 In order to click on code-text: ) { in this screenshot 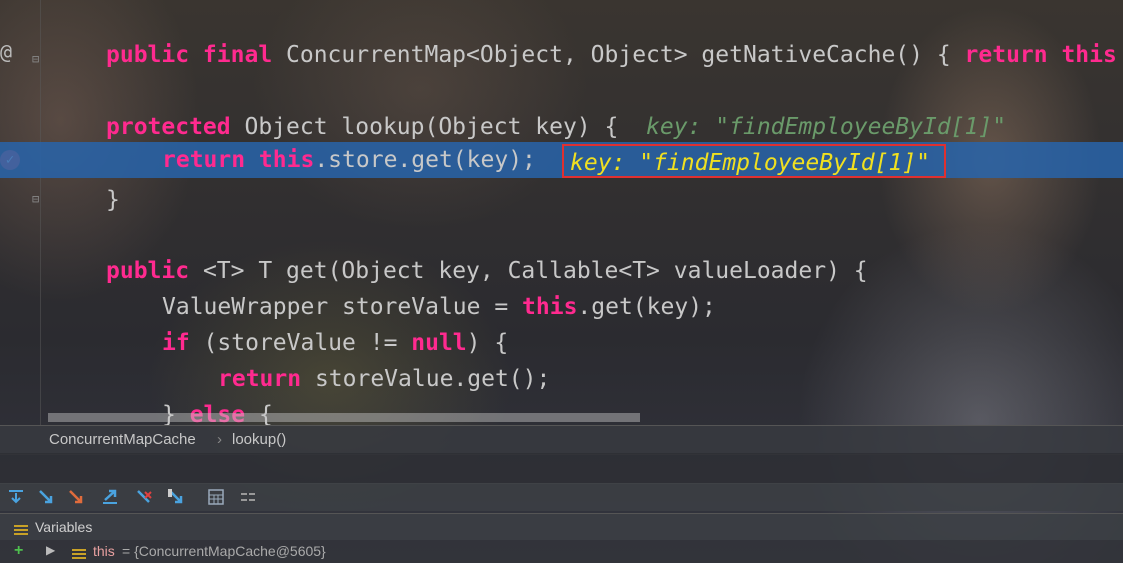, I will do `click(487, 343)`.